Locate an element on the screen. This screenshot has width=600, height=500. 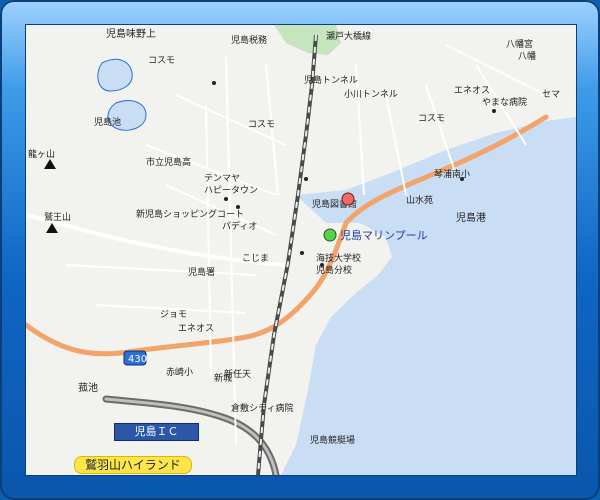
label-cosmo-right: コスモ is located at coordinates (431, 119).